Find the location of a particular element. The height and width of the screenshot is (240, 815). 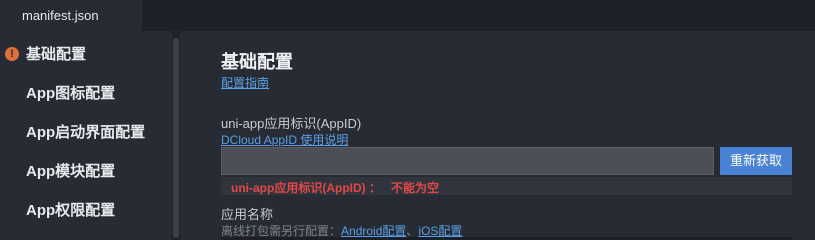

sidebar-item-app-splash-config: App启动界面配置 is located at coordinates (86, 132).